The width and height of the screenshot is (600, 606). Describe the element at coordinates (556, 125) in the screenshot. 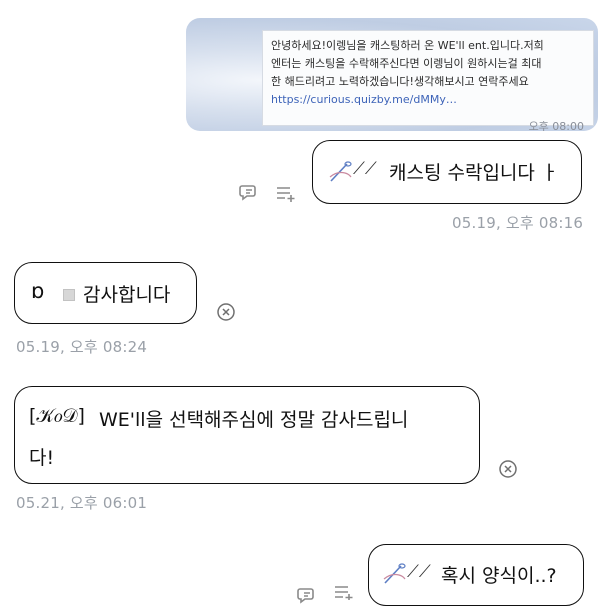

I see `shared-card-time: 오후 08:00` at that location.